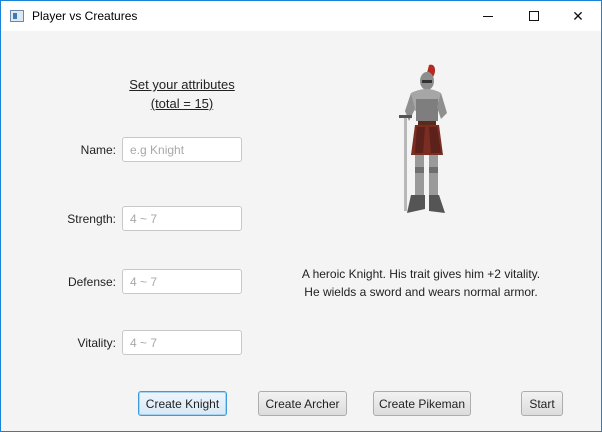 The height and width of the screenshot is (432, 602). Describe the element at coordinates (301, 16) in the screenshot. I see `title-bar: Player vs Creatures ✕` at that location.